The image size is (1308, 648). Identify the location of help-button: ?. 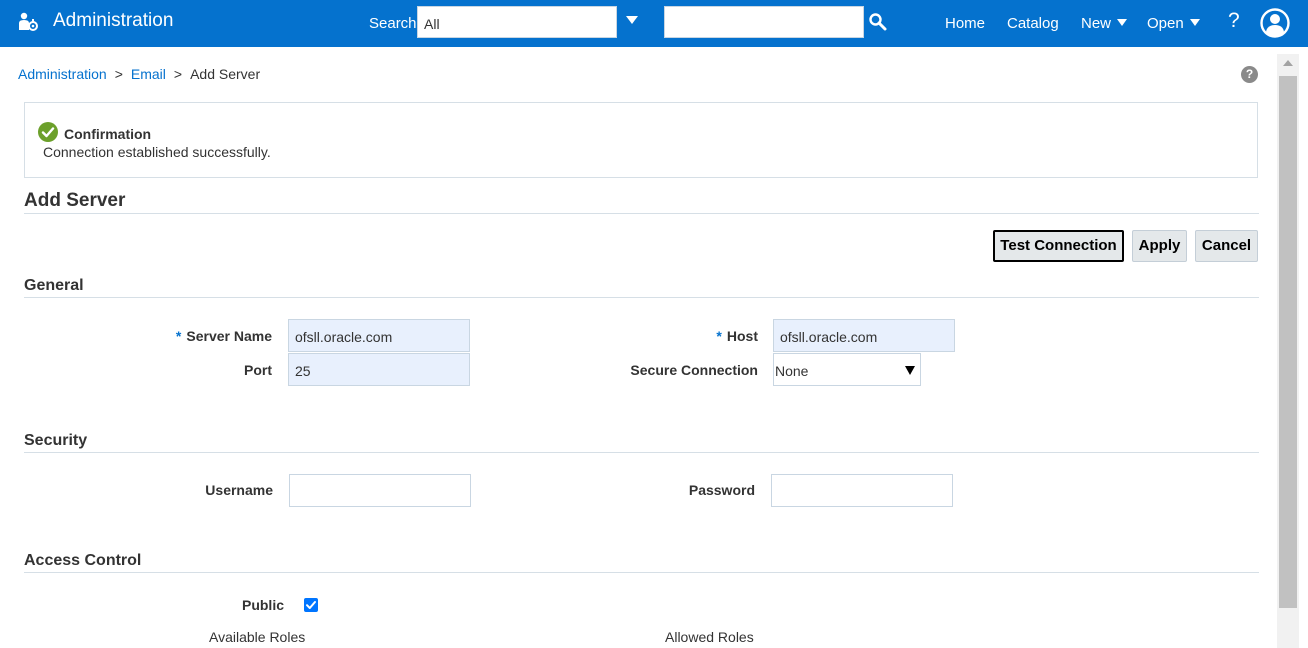
(1234, 21).